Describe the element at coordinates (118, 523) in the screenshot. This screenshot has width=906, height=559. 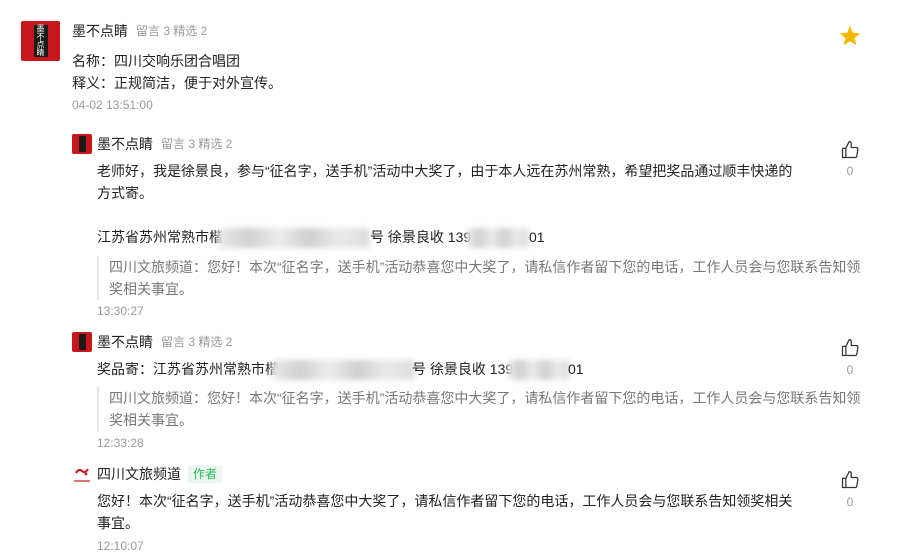
I see `reply-text-line: 事宜。` at that location.